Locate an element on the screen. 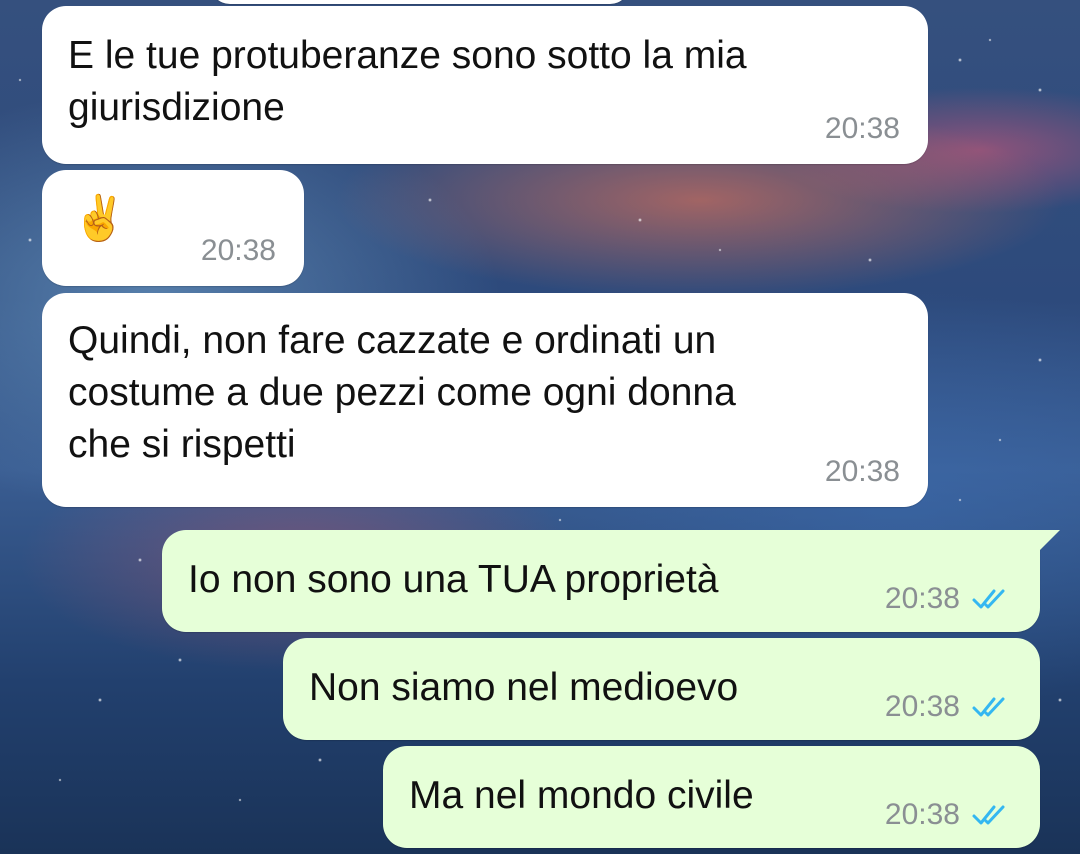 Image resolution: width=1080 pixels, height=854 pixels. message-bubble-outgoing: Non siamo nel medioevo 20:38 is located at coordinates (661, 689).